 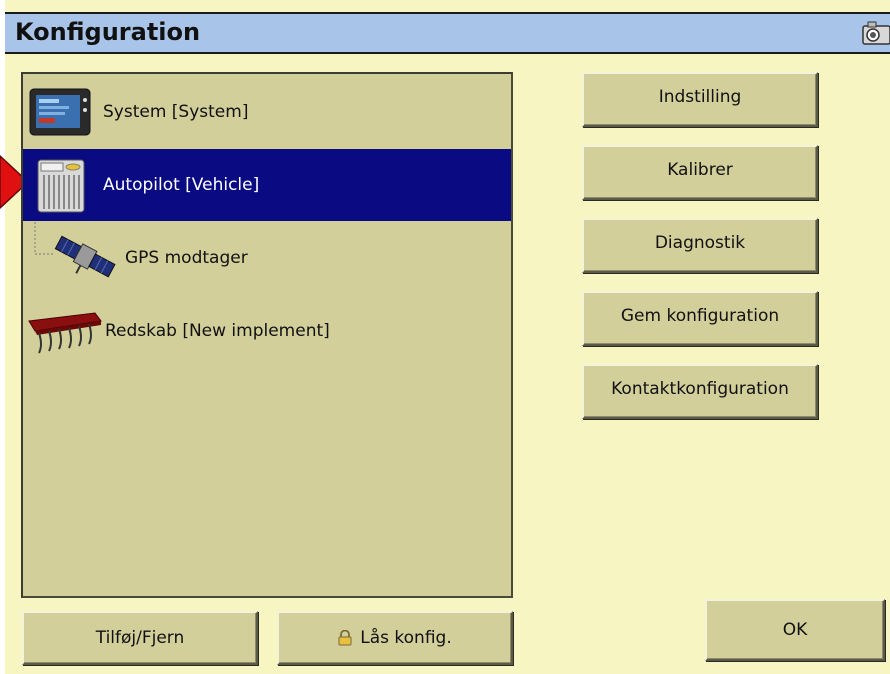 What do you see at coordinates (345, 638) in the screenshot?
I see `lock-icon` at bounding box center [345, 638].